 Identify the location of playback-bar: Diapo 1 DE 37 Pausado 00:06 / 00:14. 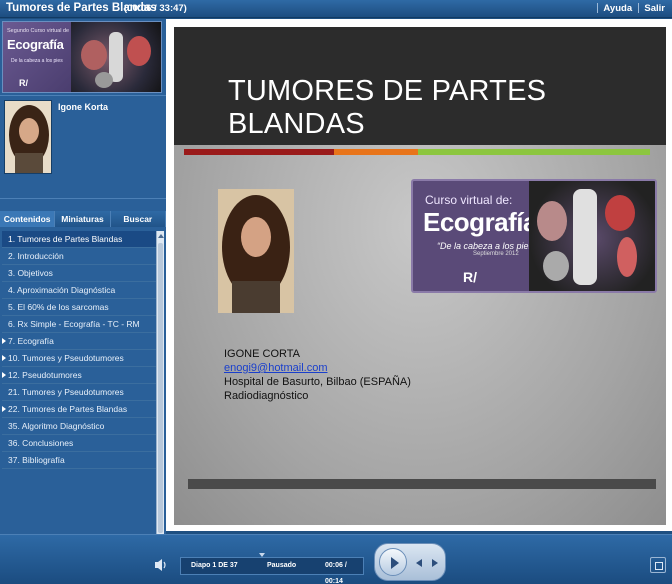
(336, 559).